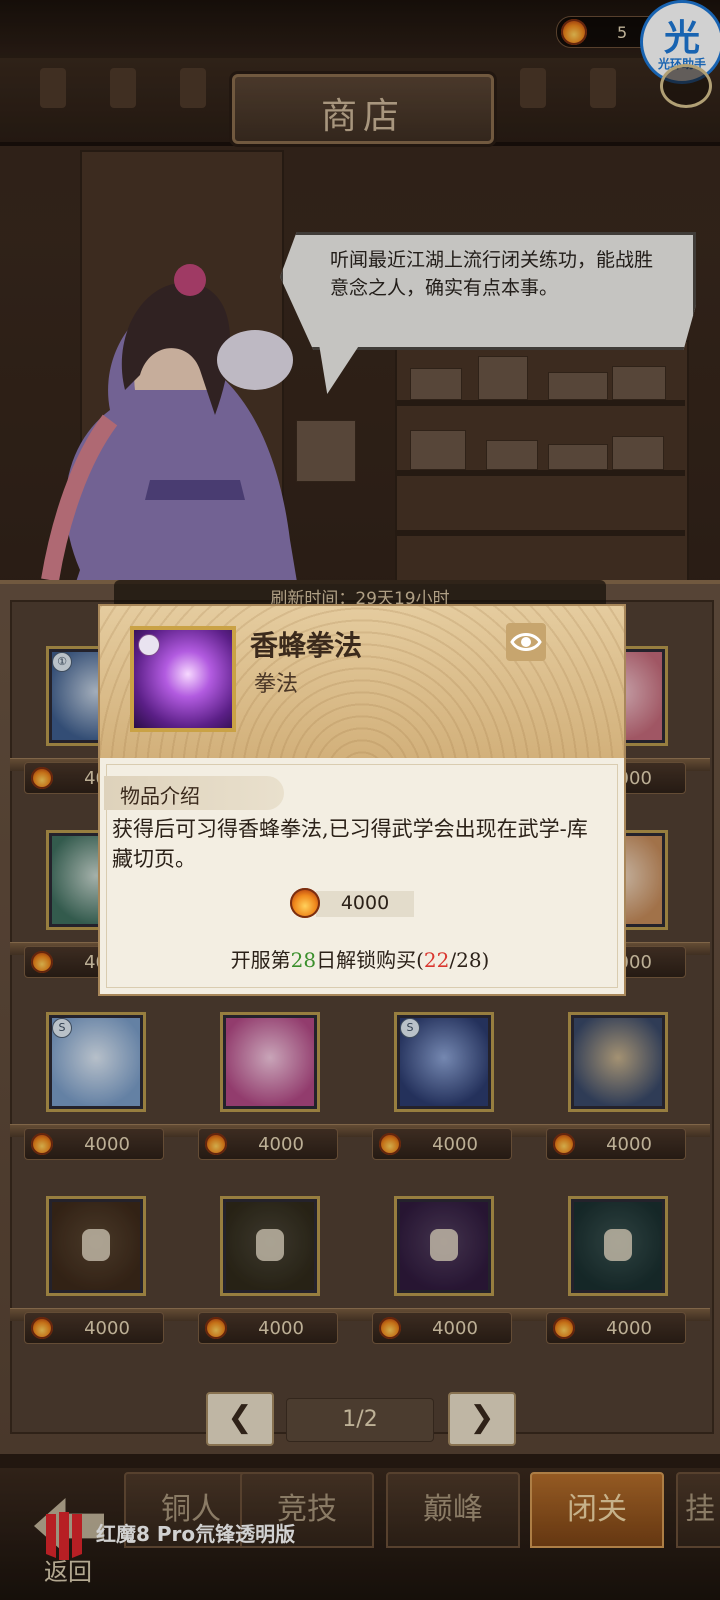 The image size is (720, 1600). I want to click on unlock-condition: 开服第28日解锁购买(22/28), so click(360, 958).